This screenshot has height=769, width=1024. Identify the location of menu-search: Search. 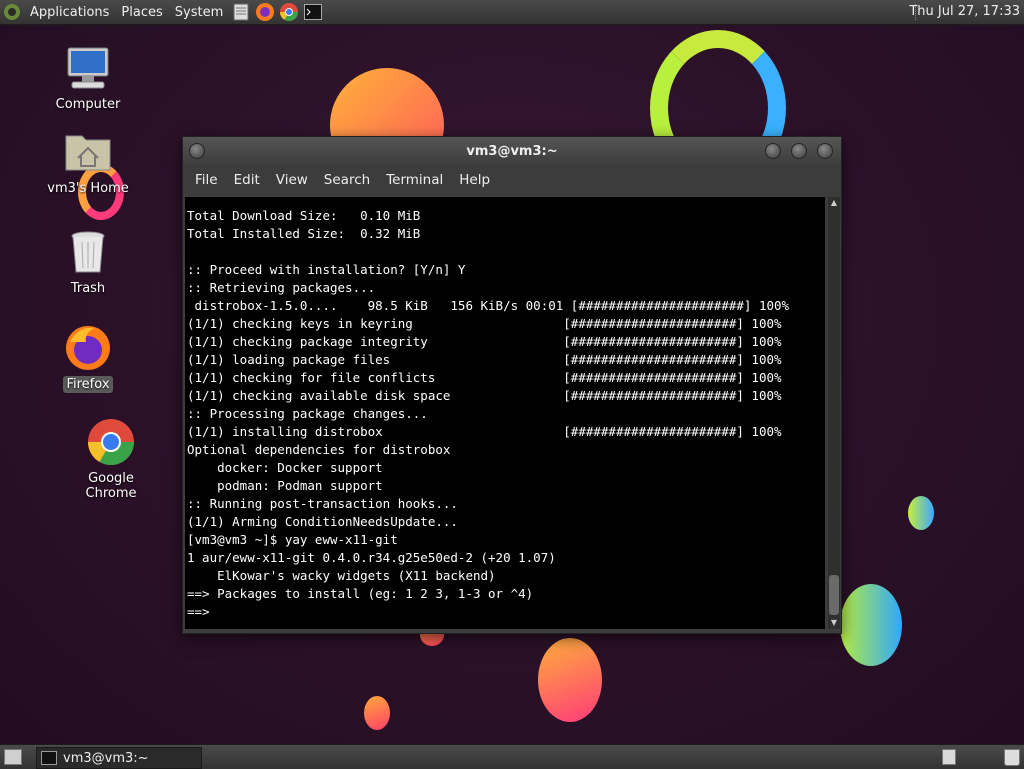
(347, 180).